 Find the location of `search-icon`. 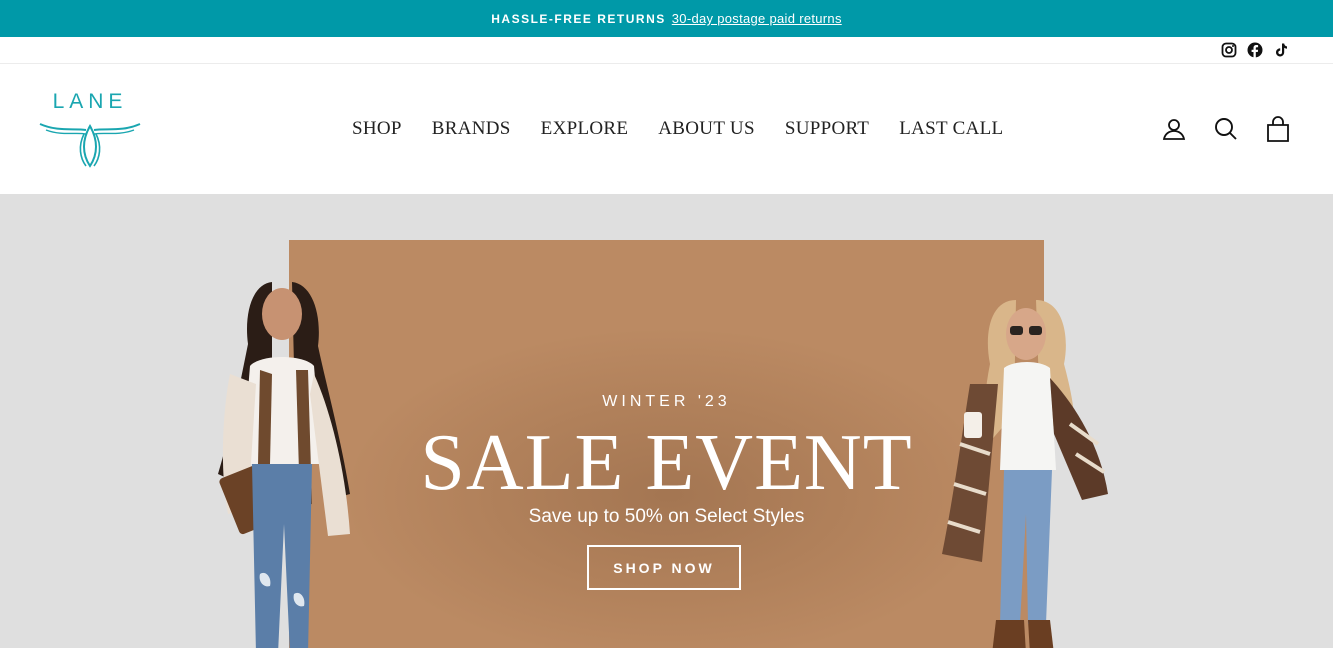

search-icon is located at coordinates (1226, 129).